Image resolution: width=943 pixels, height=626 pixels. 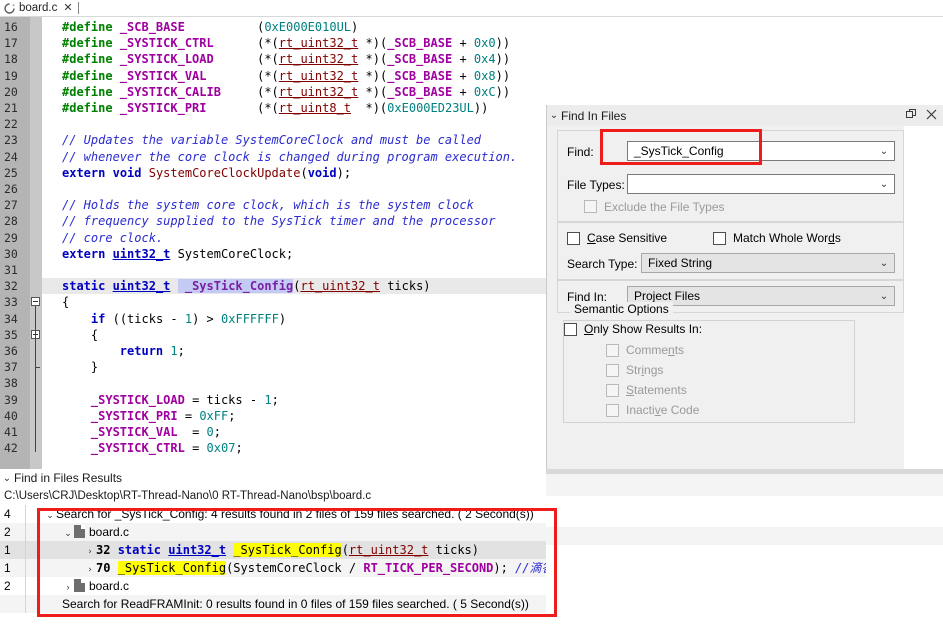 What do you see at coordinates (13, 514) in the screenshot?
I see `result-count: 4` at bounding box center [13, 514].